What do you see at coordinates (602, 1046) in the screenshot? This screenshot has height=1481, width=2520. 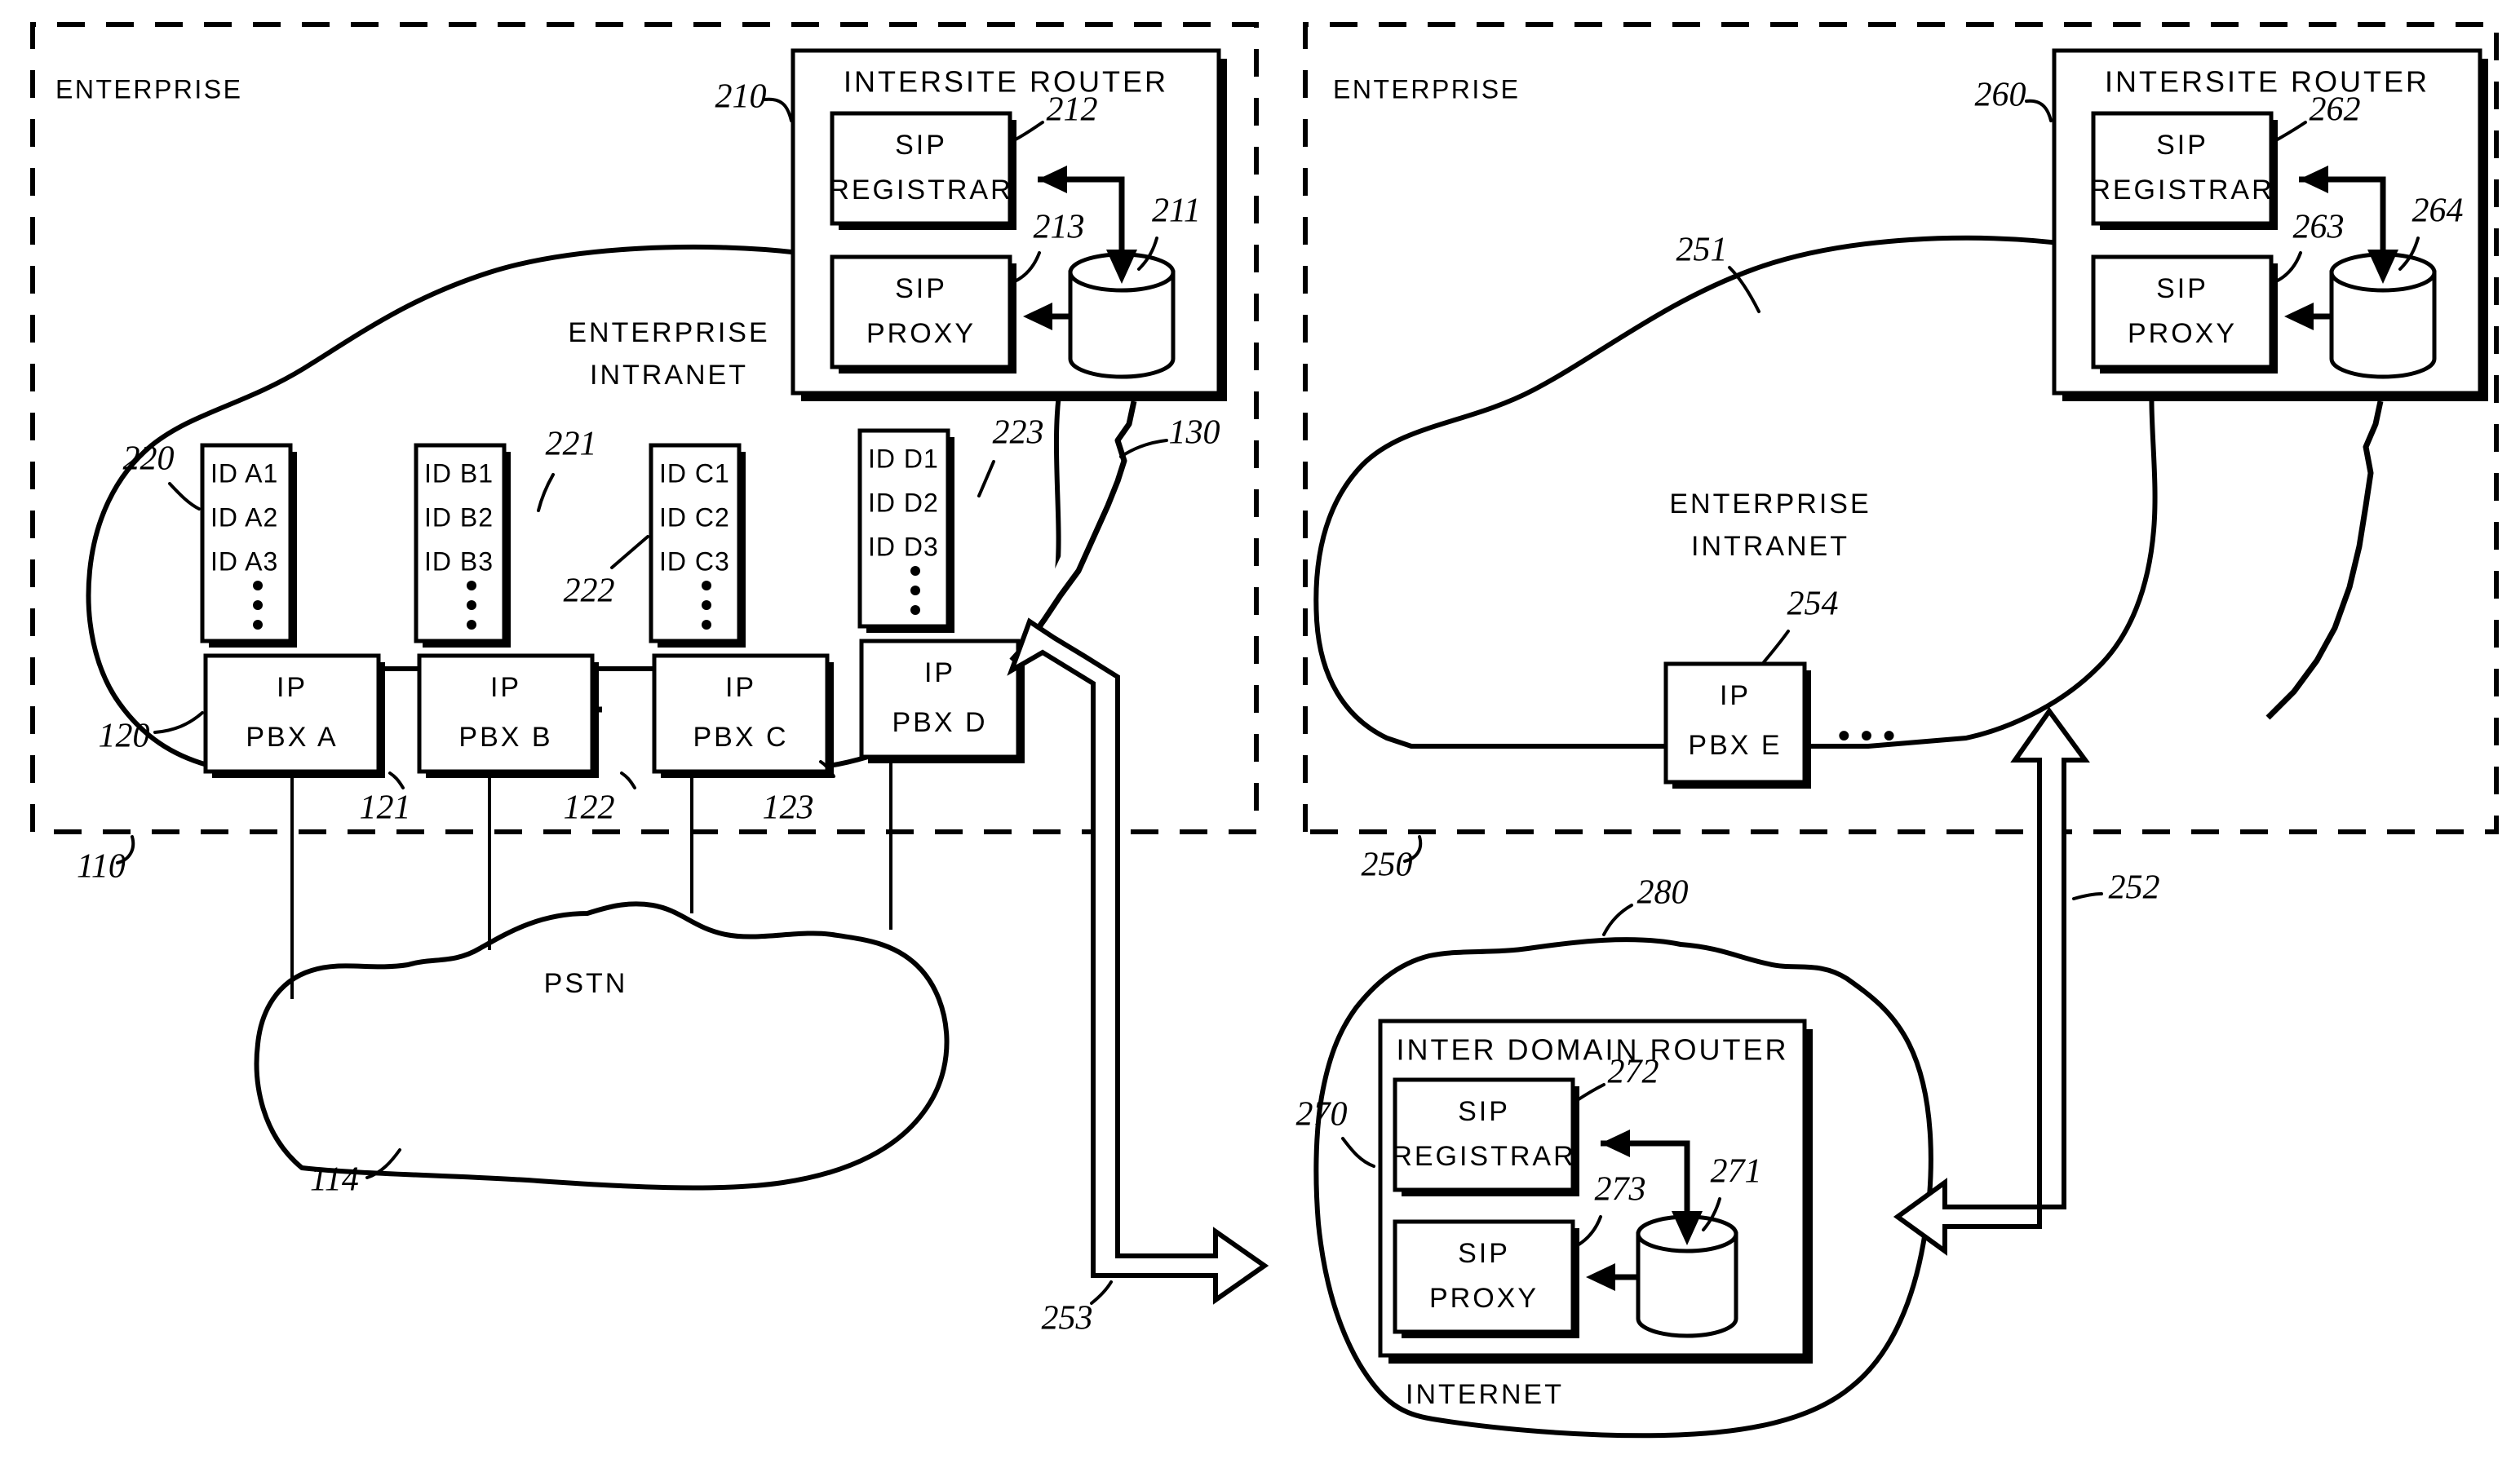 I see `pstn-cloud` at bounding box center [602, 1046].